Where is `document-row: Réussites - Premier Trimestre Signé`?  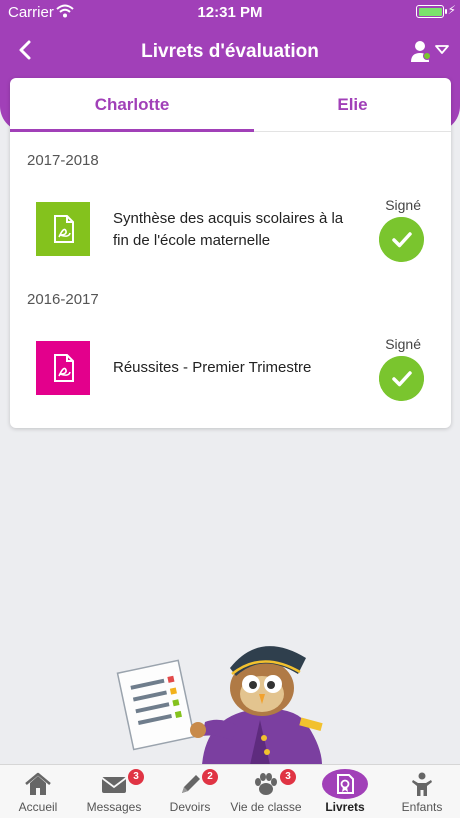
document-row: Réussites - Premier Trimestre Signé is located at coordinates (230, 378).